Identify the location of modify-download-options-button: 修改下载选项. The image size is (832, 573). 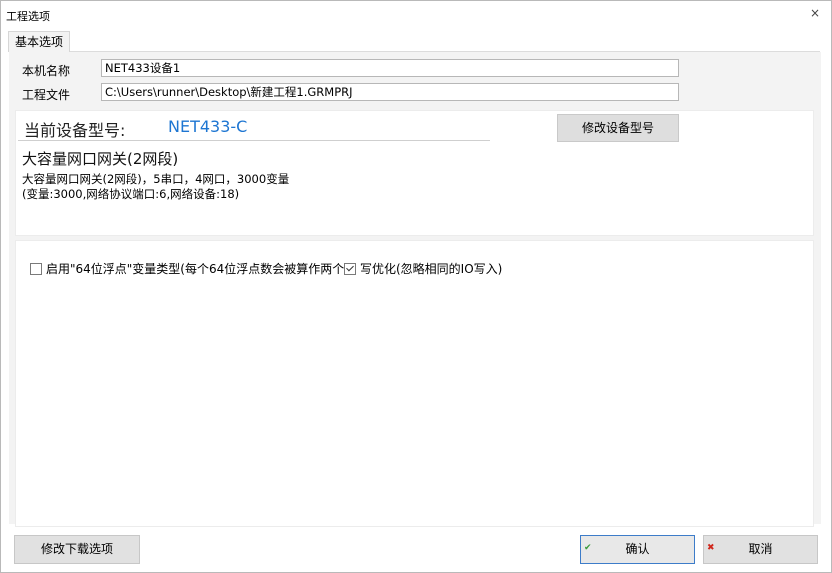
(77, 549).